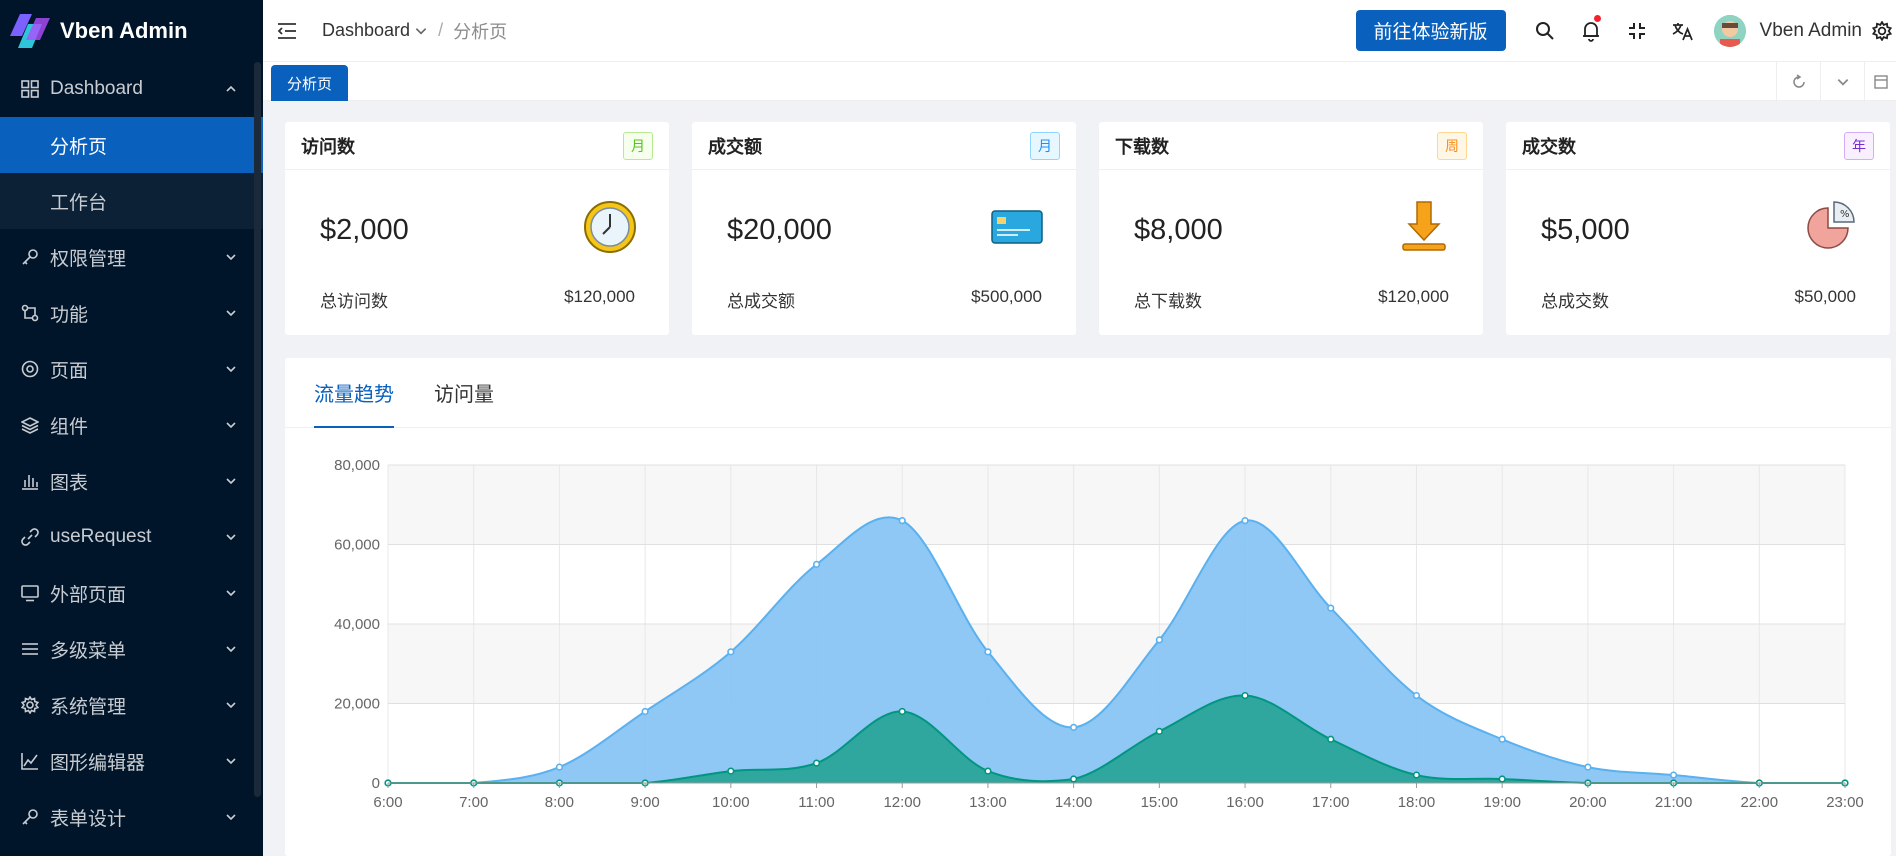  I want to click on search-icon, so click(1545, 30).